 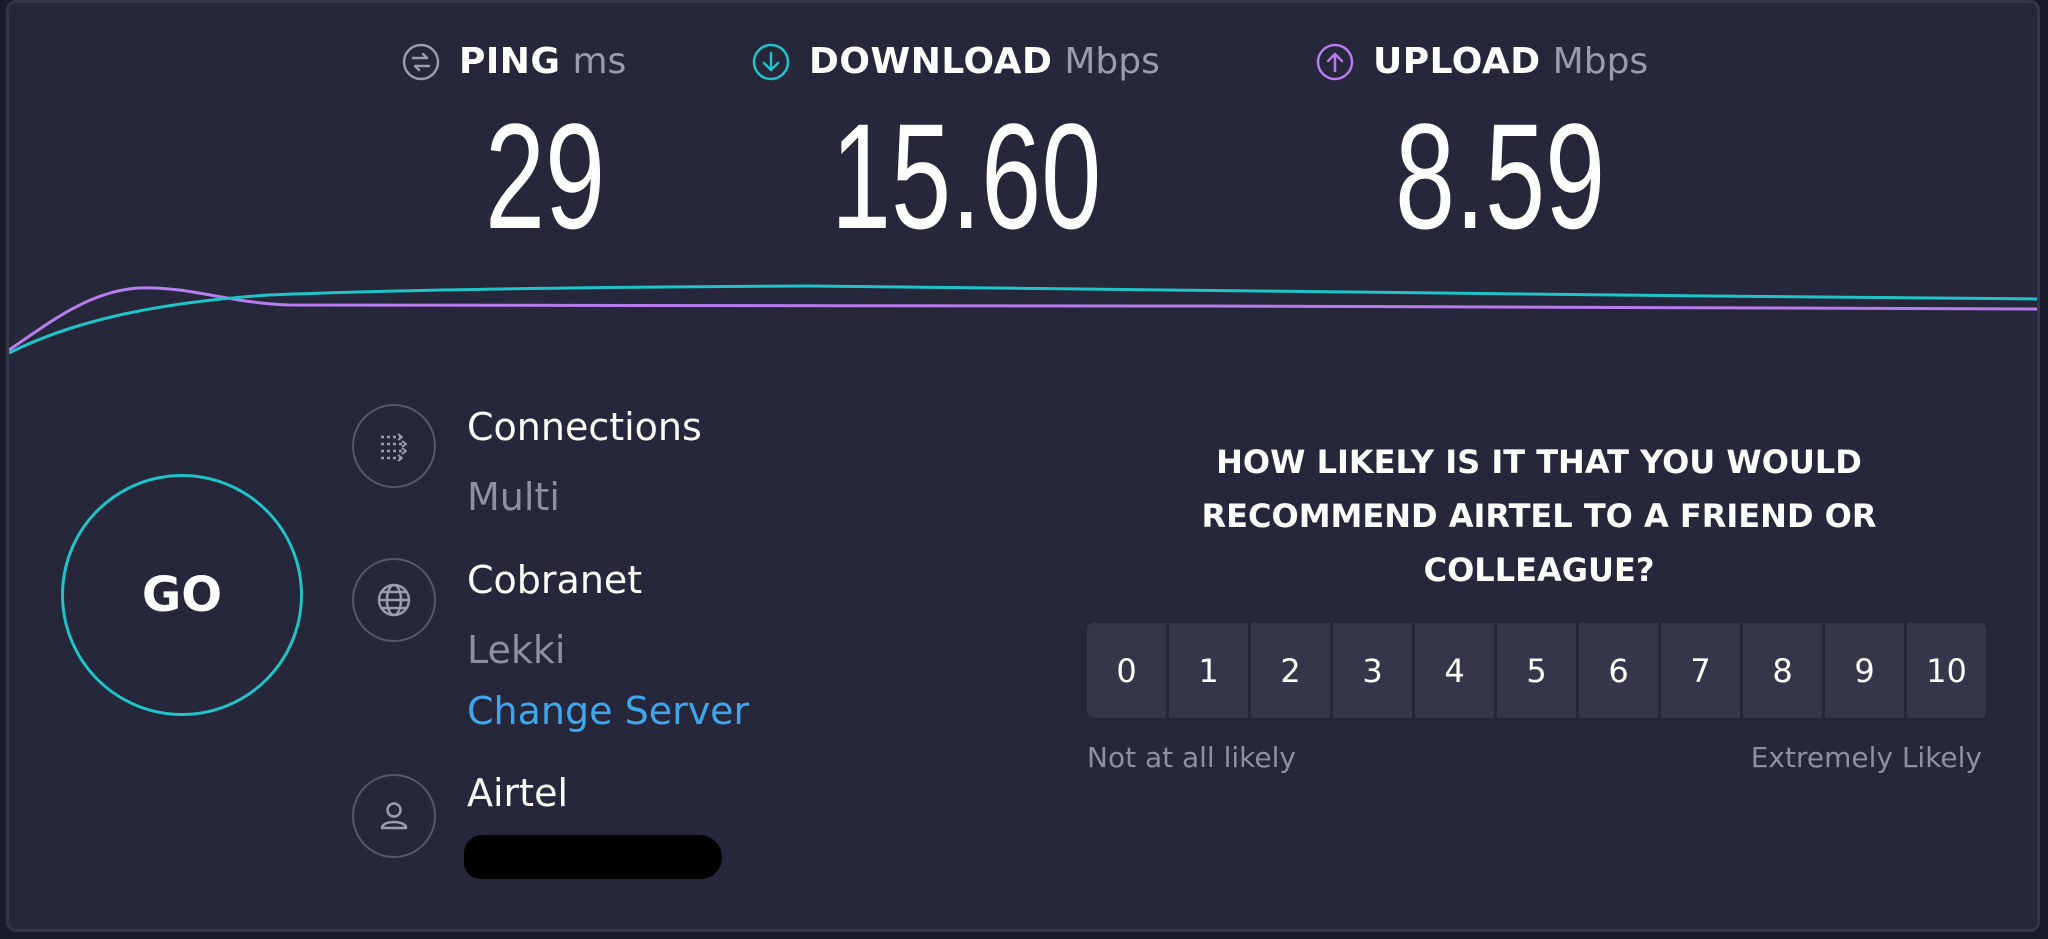 What do you see at coordinates (545, 176) in the screenshot?
I see `ping-value: 29` at bounding box center [545, 176].